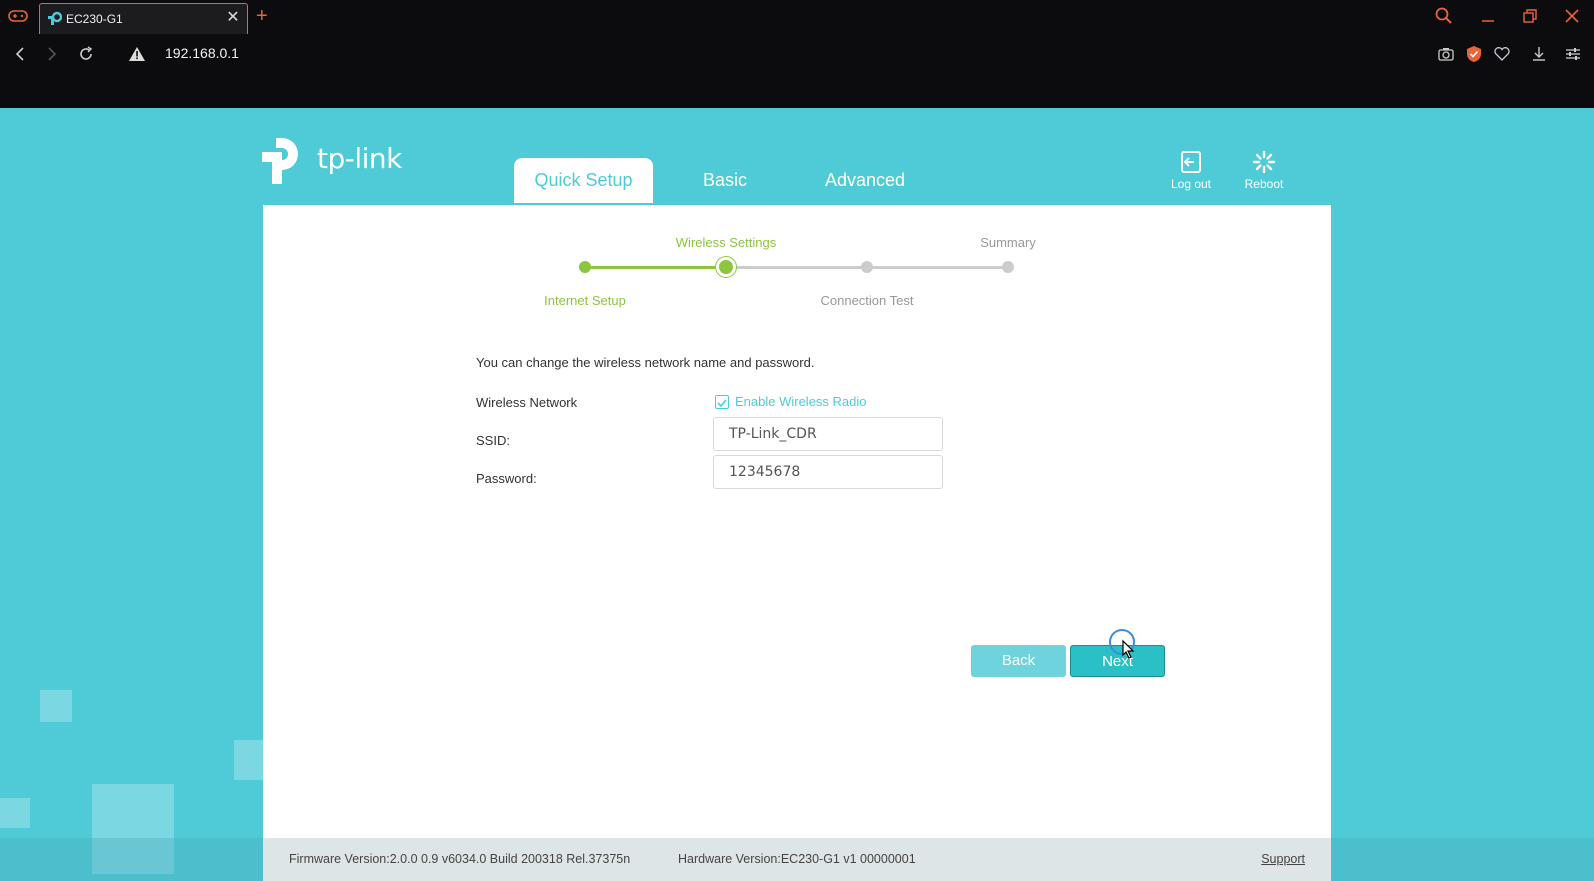 The image size is (1594, 881). Describe the element at coordinates (1445, 17) in the screenshot. I see `search-icon` at that location.